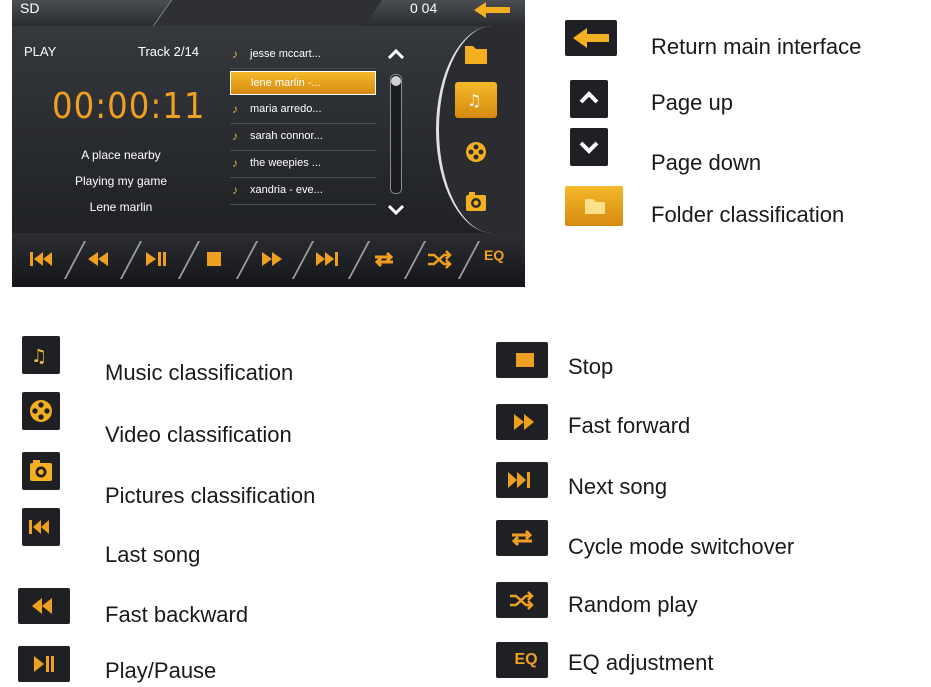 Image resolution: width=931 pixels, height=687 pixels. Describe the element at coordinates (526, 659) in the screenshot. I see `eq-icon: EQ` at that location.